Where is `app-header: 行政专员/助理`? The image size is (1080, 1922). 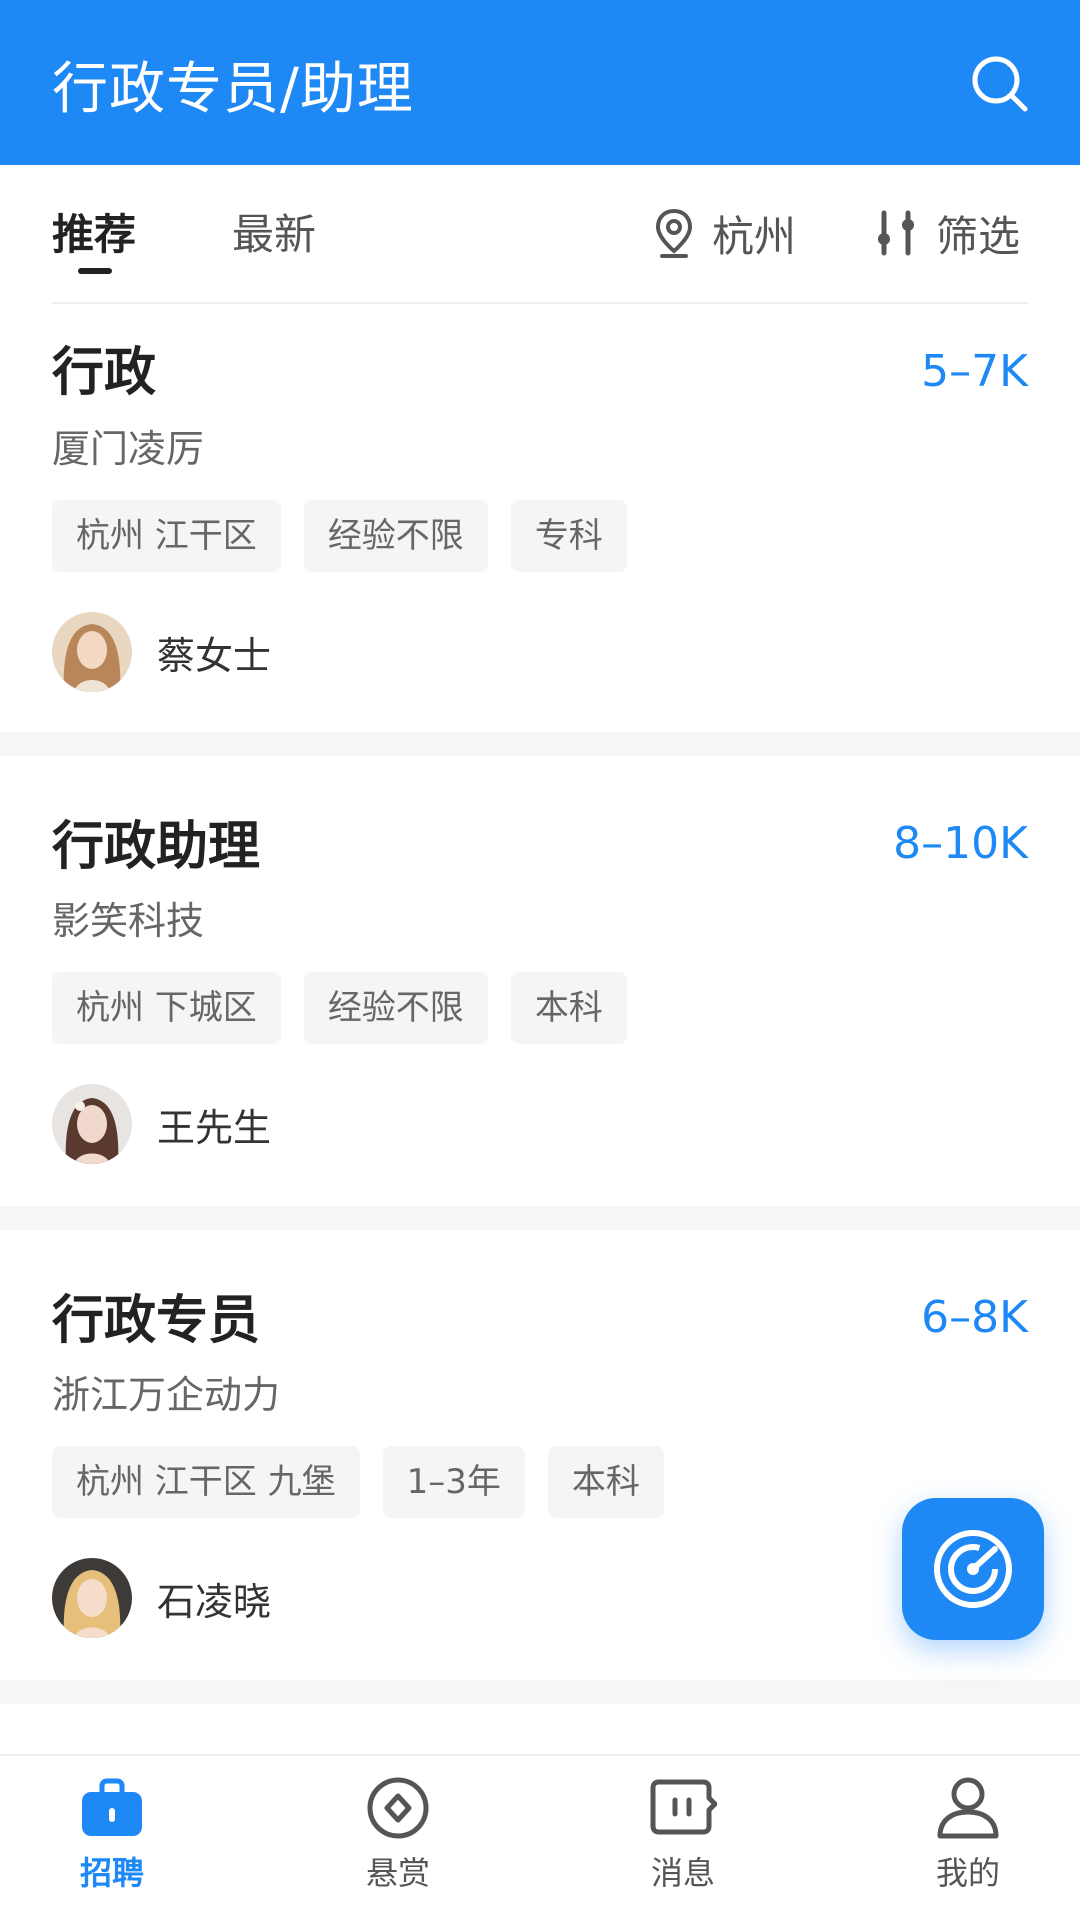 app-header: 行政专员/助理 is located at coordinates (540, 82).